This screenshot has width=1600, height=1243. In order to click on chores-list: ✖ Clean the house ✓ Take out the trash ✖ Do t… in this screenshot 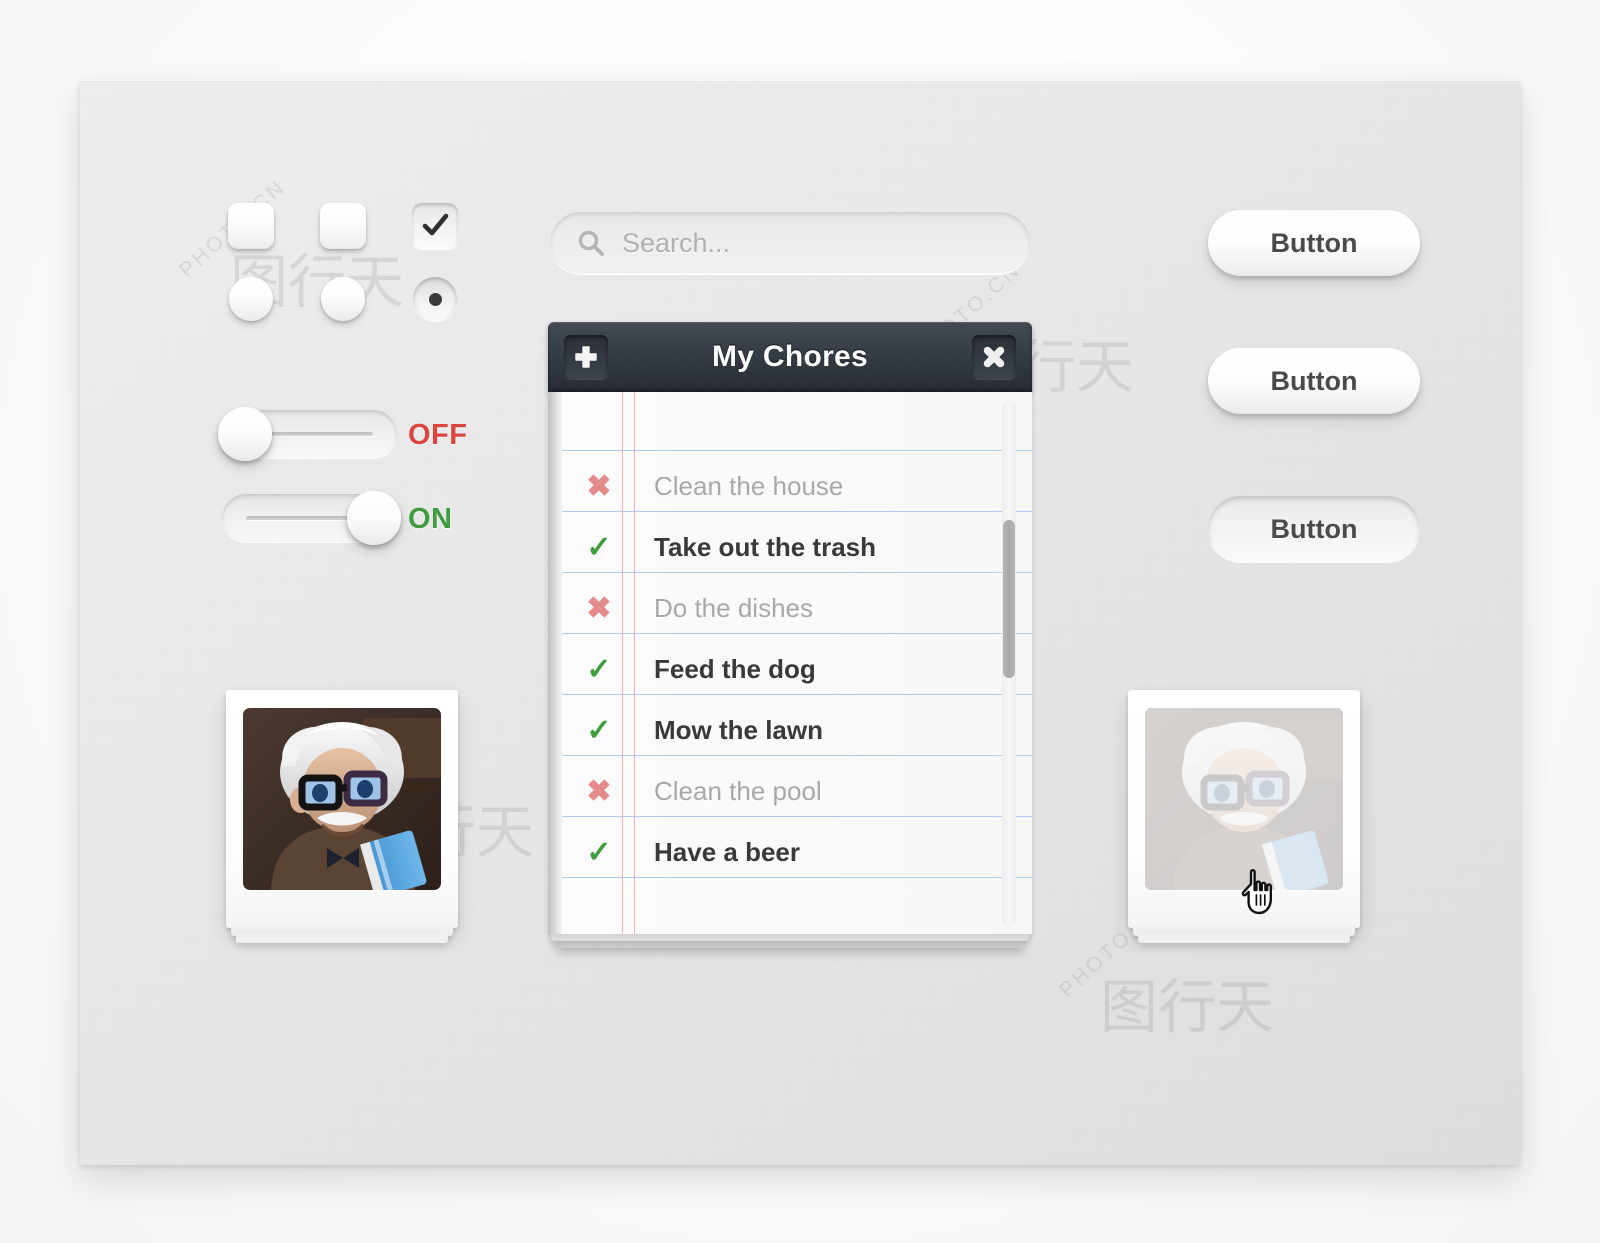, I will do `click(797, 663)`.